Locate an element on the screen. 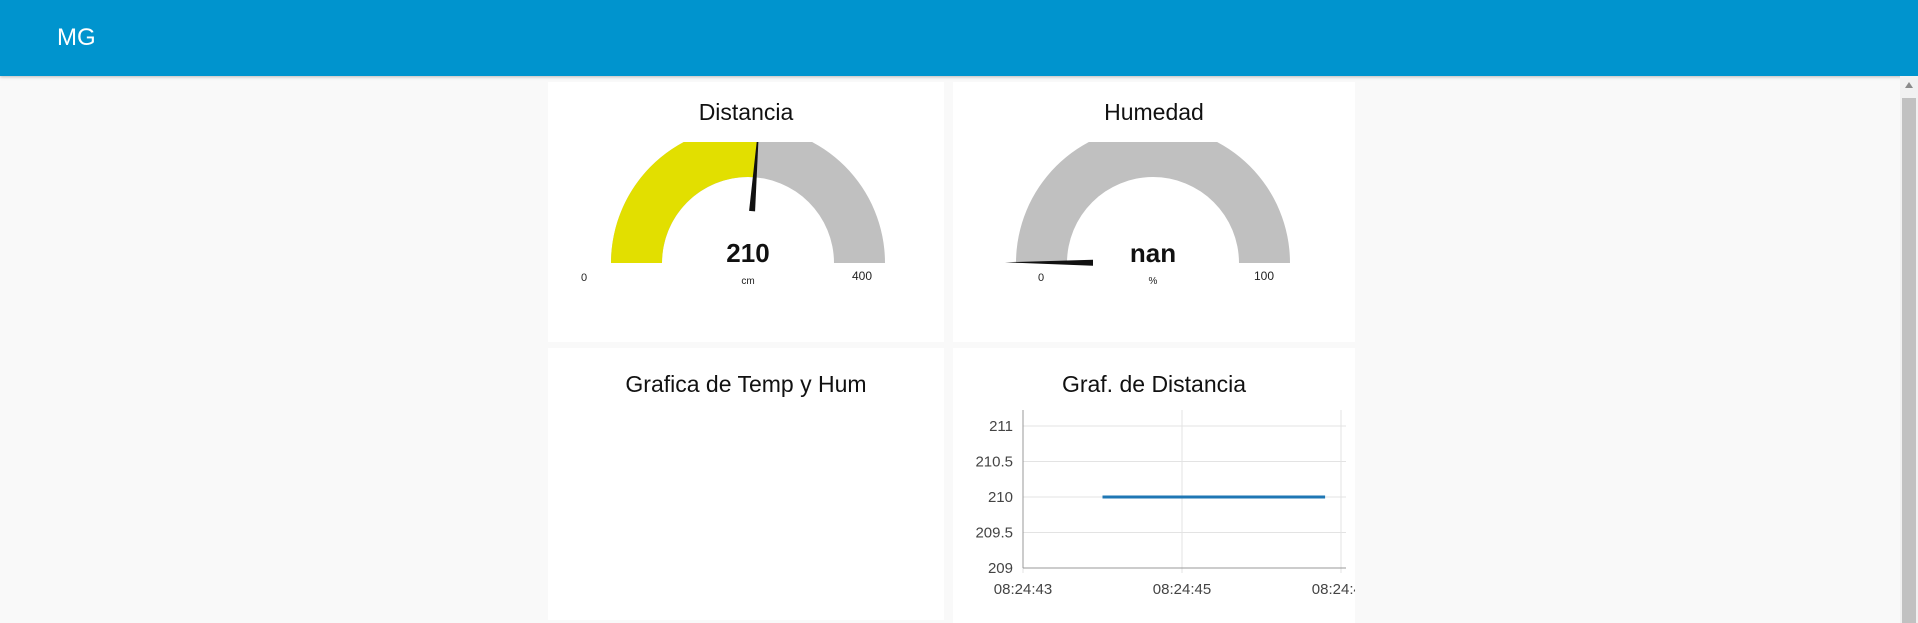 This screenshot has height=623, width=1918. y-tick-label: 211 is located at coordinates (1001, 426).